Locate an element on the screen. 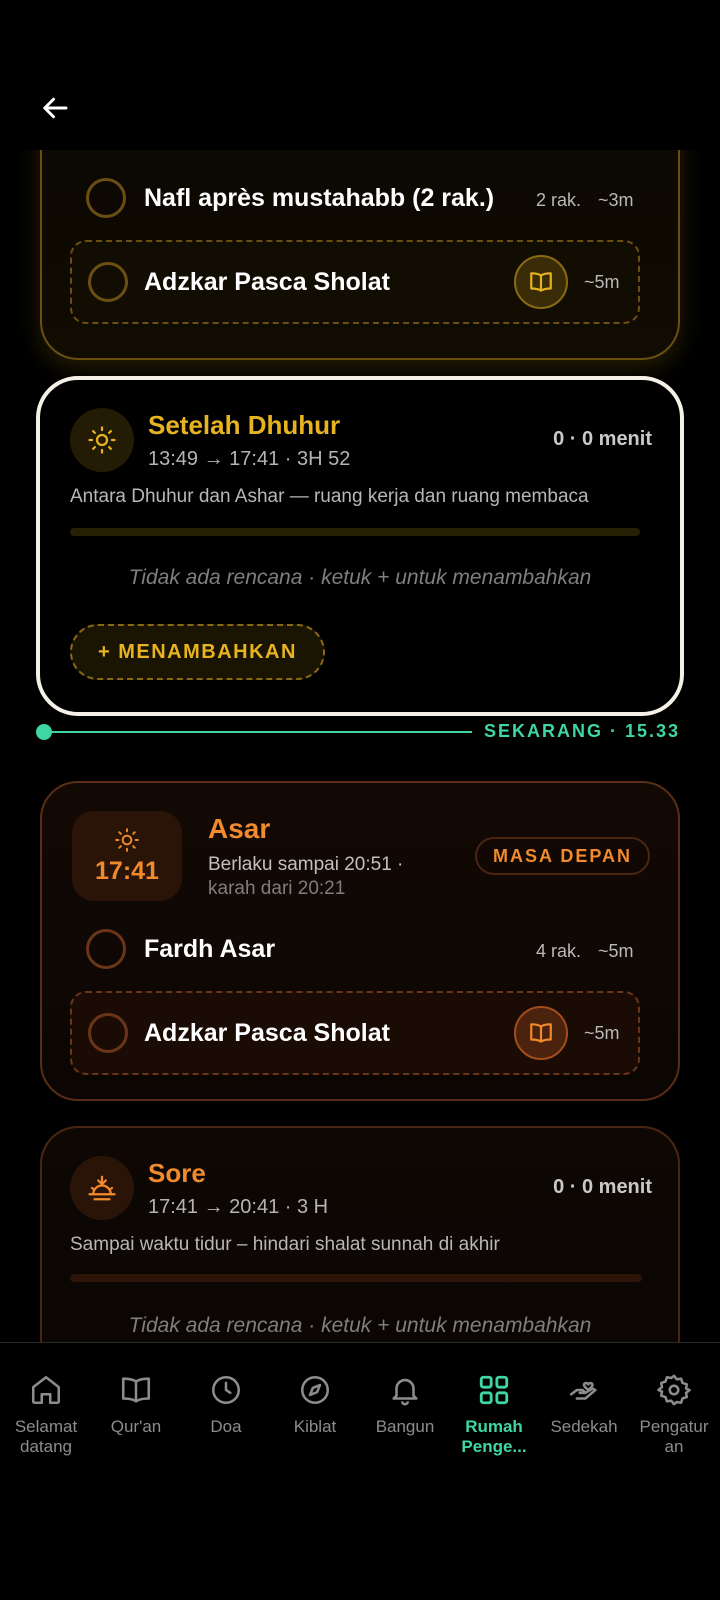 This screenshot has height=1600, width=720. task-title: Nafl après mustahabb (2 rak.) is located at coordinates (319, 197).